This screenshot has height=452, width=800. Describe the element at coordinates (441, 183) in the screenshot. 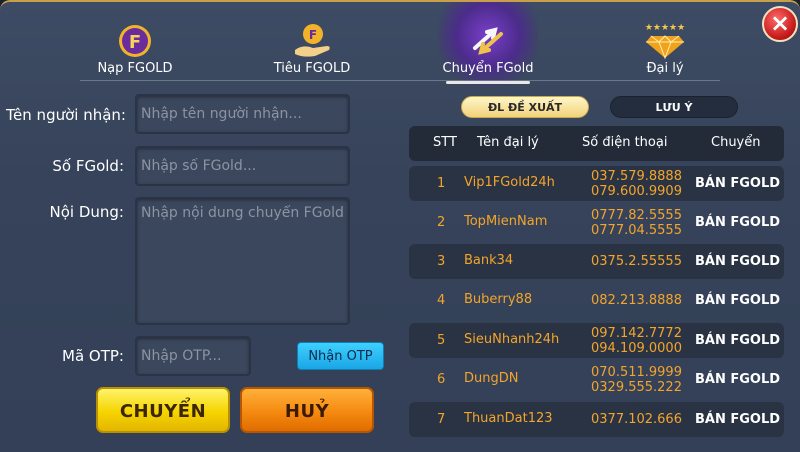

I see `row-stt: 1` at that location.